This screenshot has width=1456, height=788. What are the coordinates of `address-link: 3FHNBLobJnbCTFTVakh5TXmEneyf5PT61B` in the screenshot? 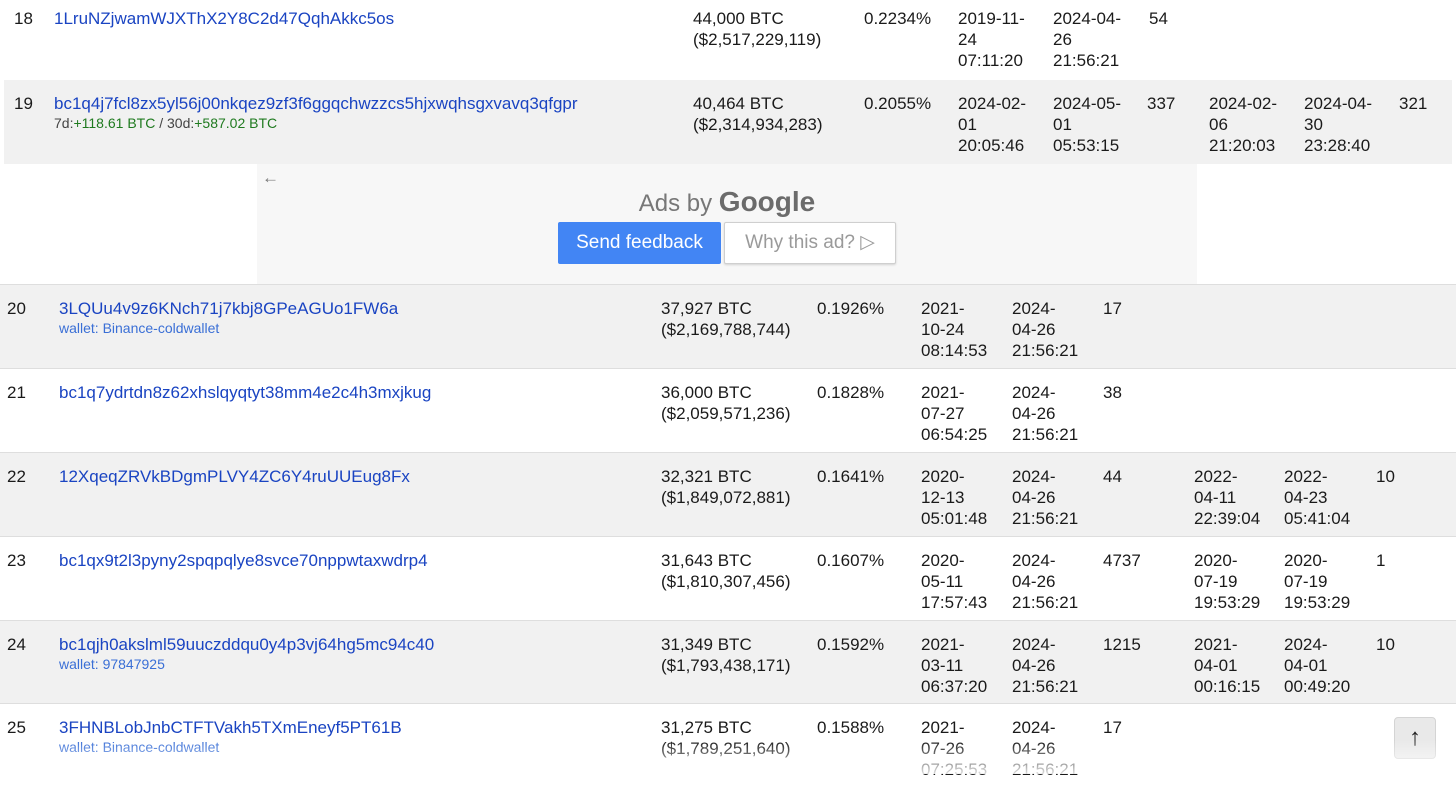 It's located at (230, 727).